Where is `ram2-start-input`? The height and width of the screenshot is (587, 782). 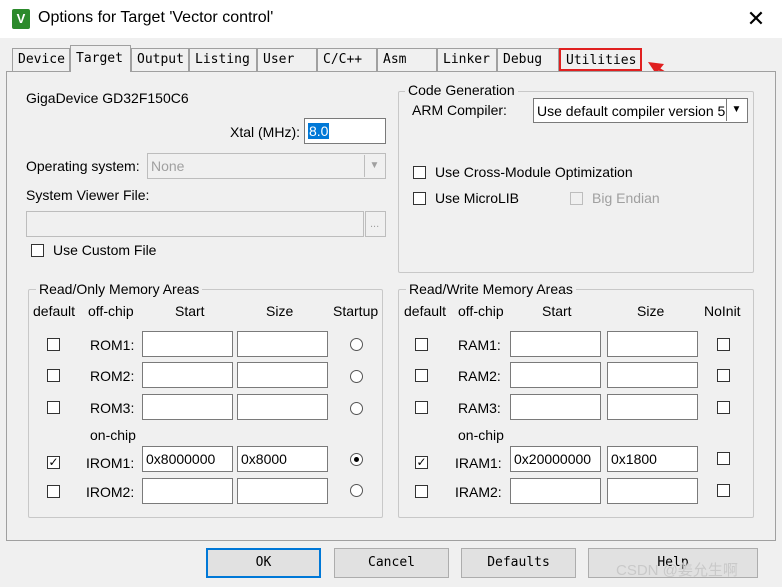 ram2-start-input is located at coordinates (555, 375).